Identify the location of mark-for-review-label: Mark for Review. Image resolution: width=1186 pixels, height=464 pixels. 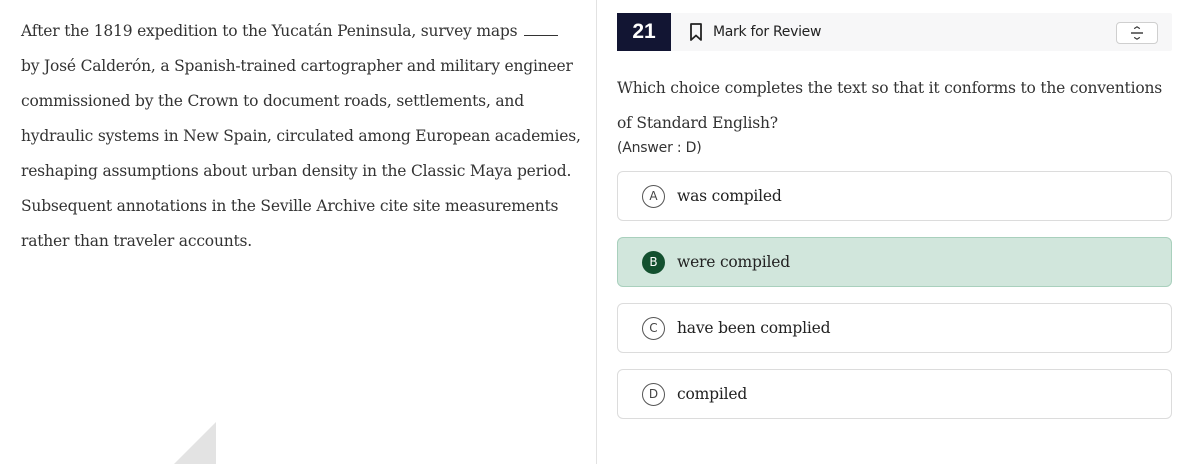
(767, 32).